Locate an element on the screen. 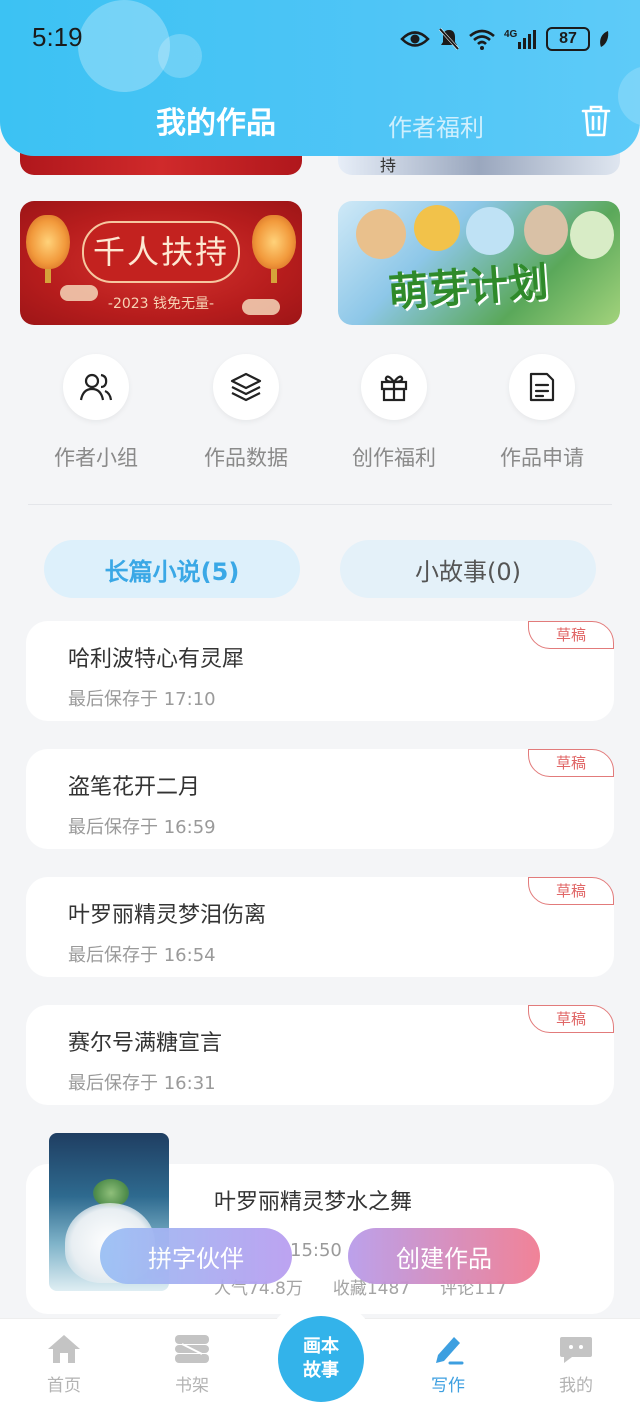  wifi-icon is located at coordinates (482, 39).